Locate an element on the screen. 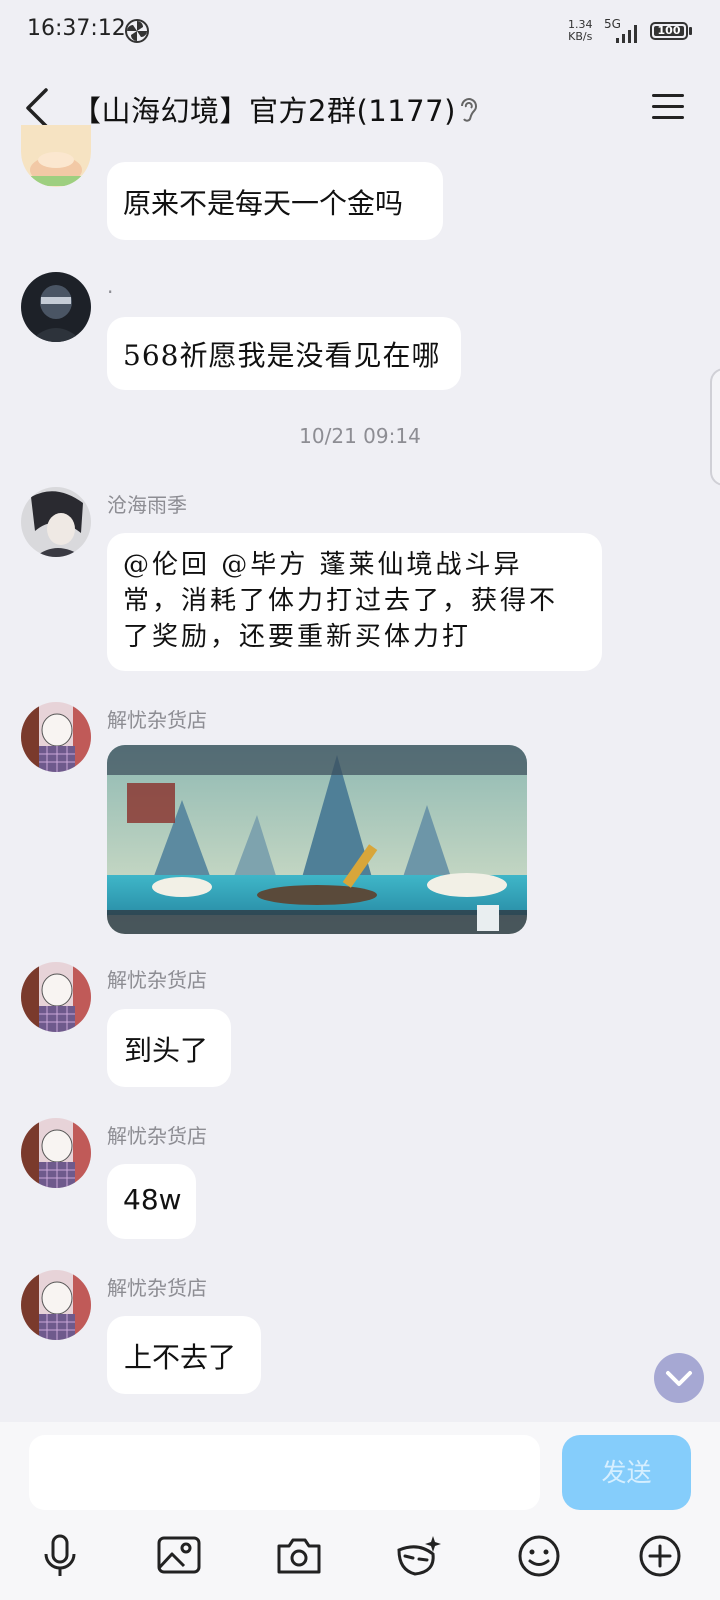 The height and width of the screenshot is (1600, 720). message-text-line: 了奖励，还要重新买体力打 is located at coordinates (297, 637).